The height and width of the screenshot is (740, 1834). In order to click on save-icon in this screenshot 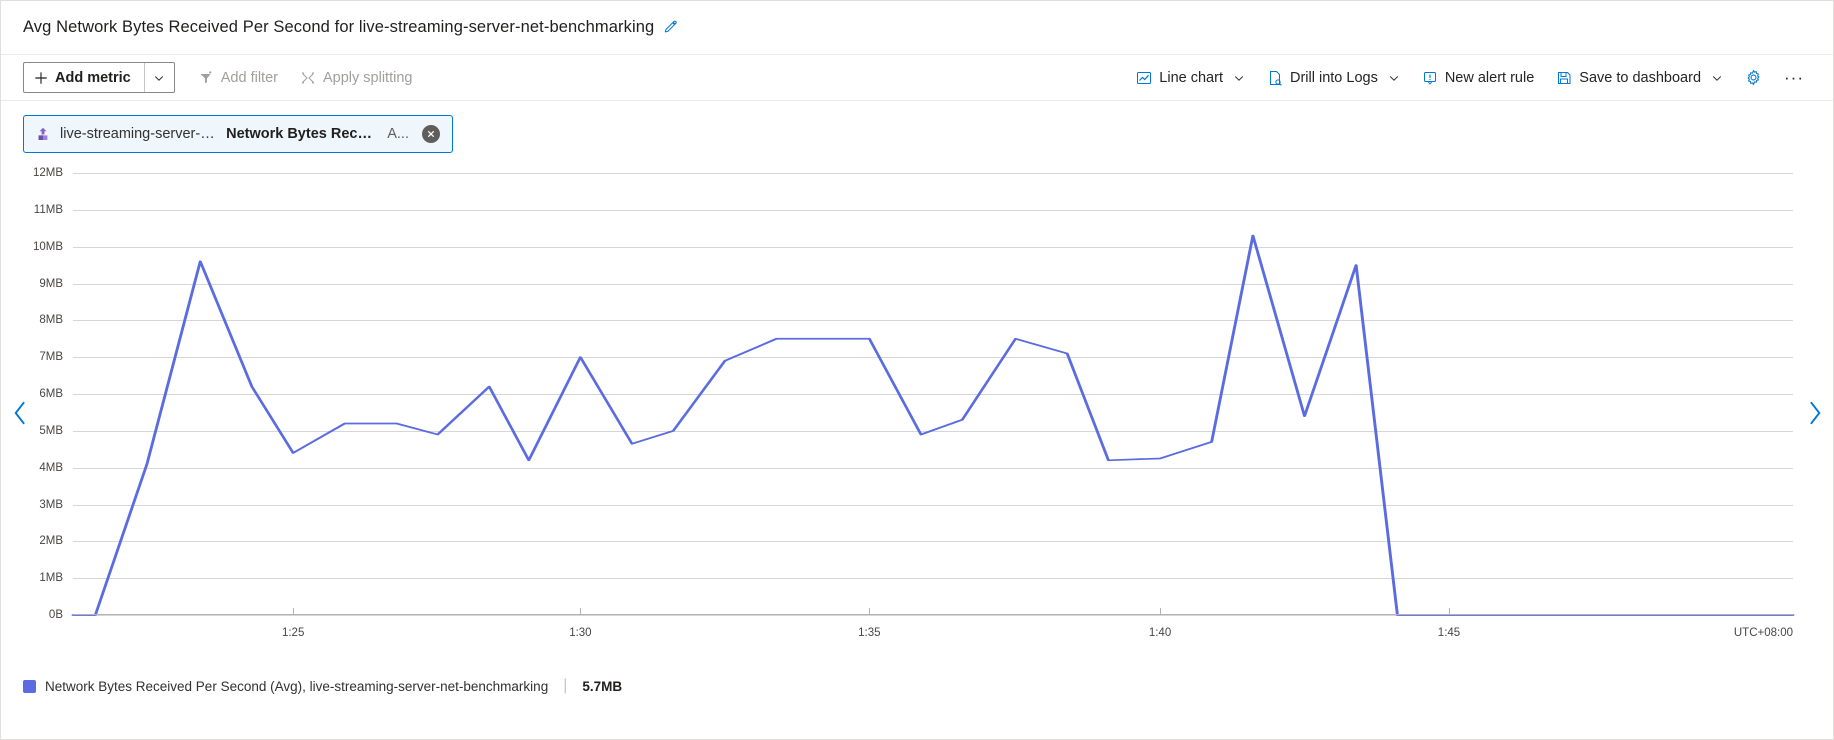, I will do `click(1564, 78)`.